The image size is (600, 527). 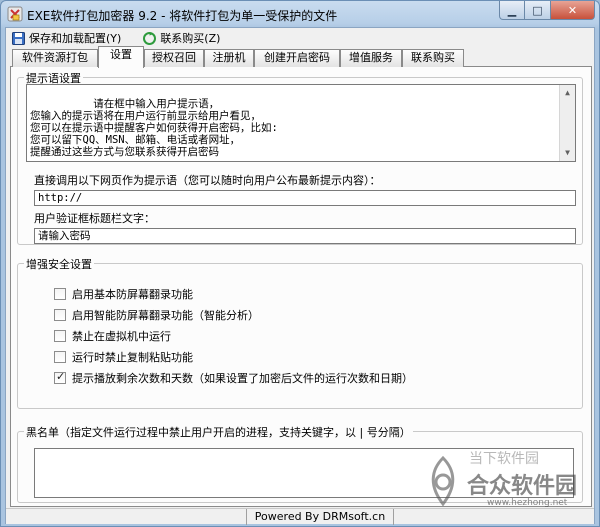 I want to click on url-input: http://, so click(x=305, y=198).